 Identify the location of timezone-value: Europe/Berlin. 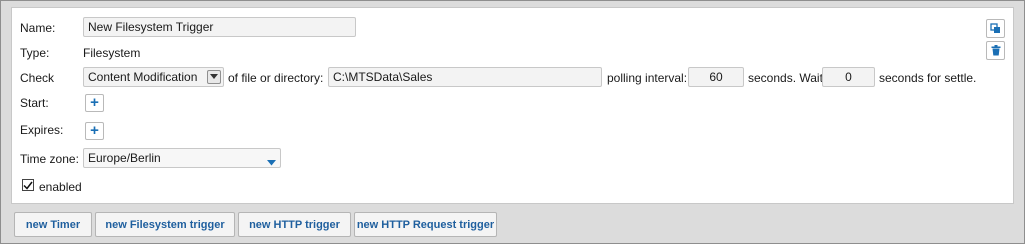
(124, 158).